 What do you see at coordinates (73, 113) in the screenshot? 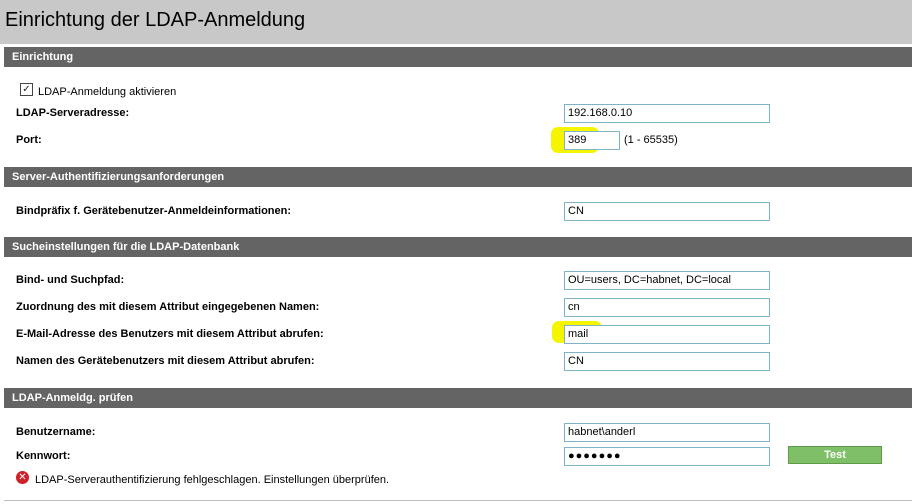
I see `server-address-label: LDAP-Serveradresse:` at bounding box center [73, 113].